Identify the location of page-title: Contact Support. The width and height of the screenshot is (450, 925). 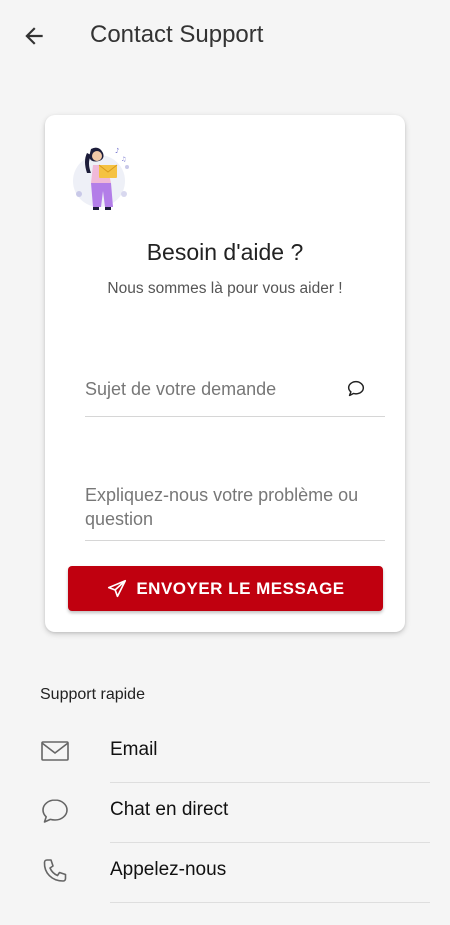
(177, 34).